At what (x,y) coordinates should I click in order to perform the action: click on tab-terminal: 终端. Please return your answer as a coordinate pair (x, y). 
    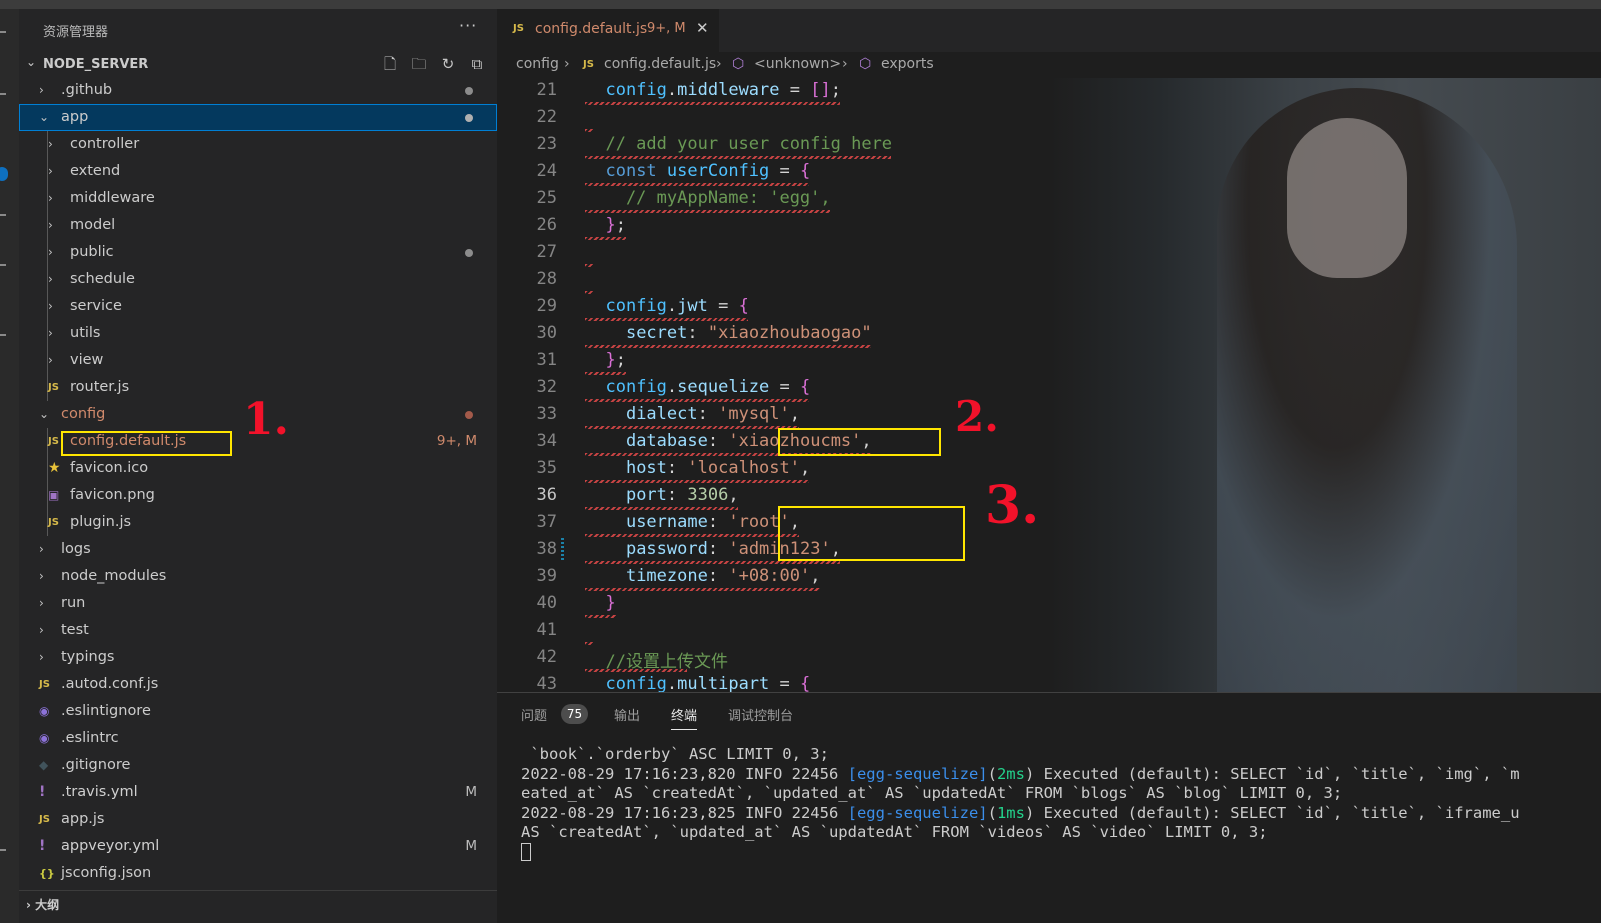
    Looking at the image, I should click on (684, 717).